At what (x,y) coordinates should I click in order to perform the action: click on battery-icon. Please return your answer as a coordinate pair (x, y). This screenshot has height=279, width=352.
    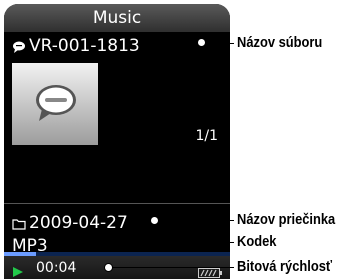
    Looking at the image, I should click on (210, 271).